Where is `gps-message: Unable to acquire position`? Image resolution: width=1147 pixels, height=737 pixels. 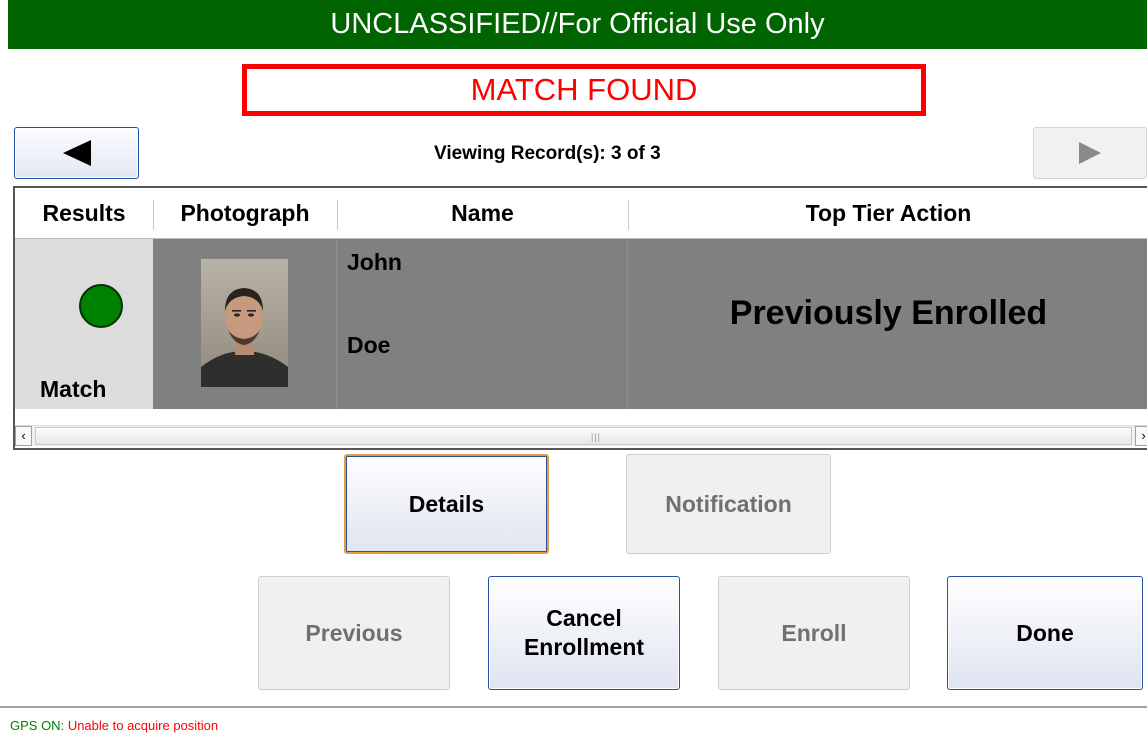 gps-message: Unable to acquire position is located at coordinates (143, 725).